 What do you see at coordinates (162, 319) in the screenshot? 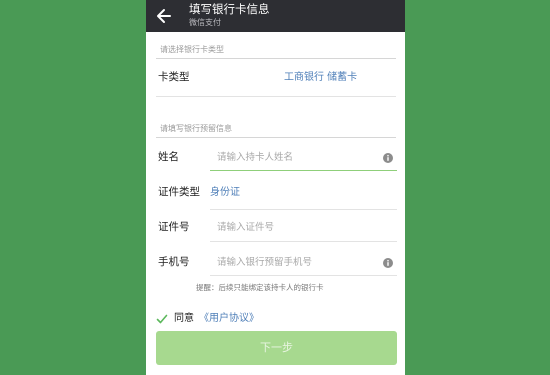
I see `checkmark-icon` at bounding box center [162, 319].